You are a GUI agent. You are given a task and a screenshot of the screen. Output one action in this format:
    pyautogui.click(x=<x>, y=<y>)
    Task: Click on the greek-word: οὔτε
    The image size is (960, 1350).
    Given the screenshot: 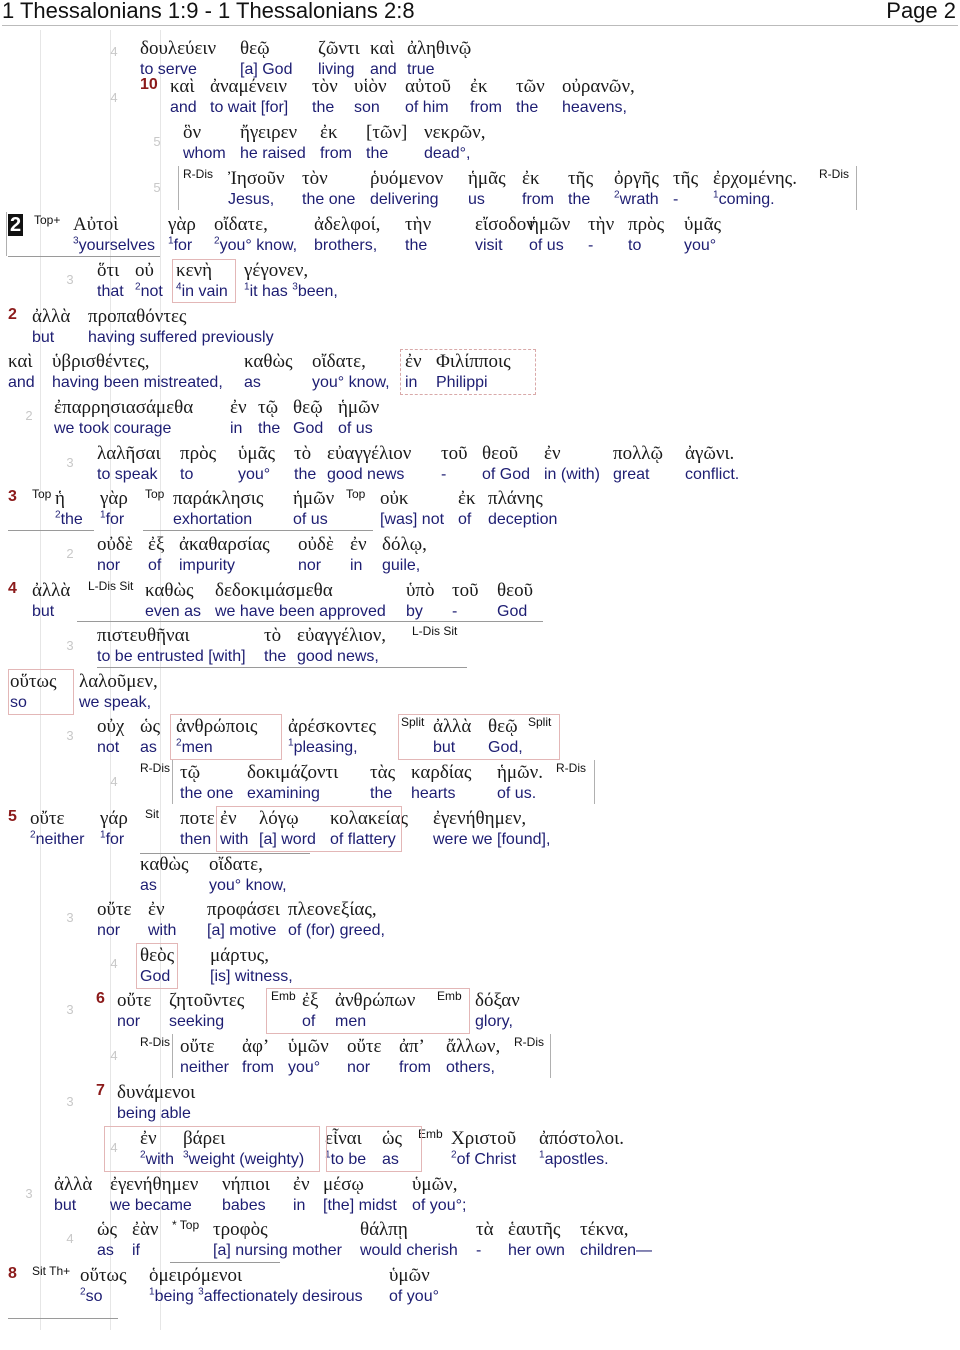 What is the action you would take?
    pyautogui.click(x=364, y=1046)
    